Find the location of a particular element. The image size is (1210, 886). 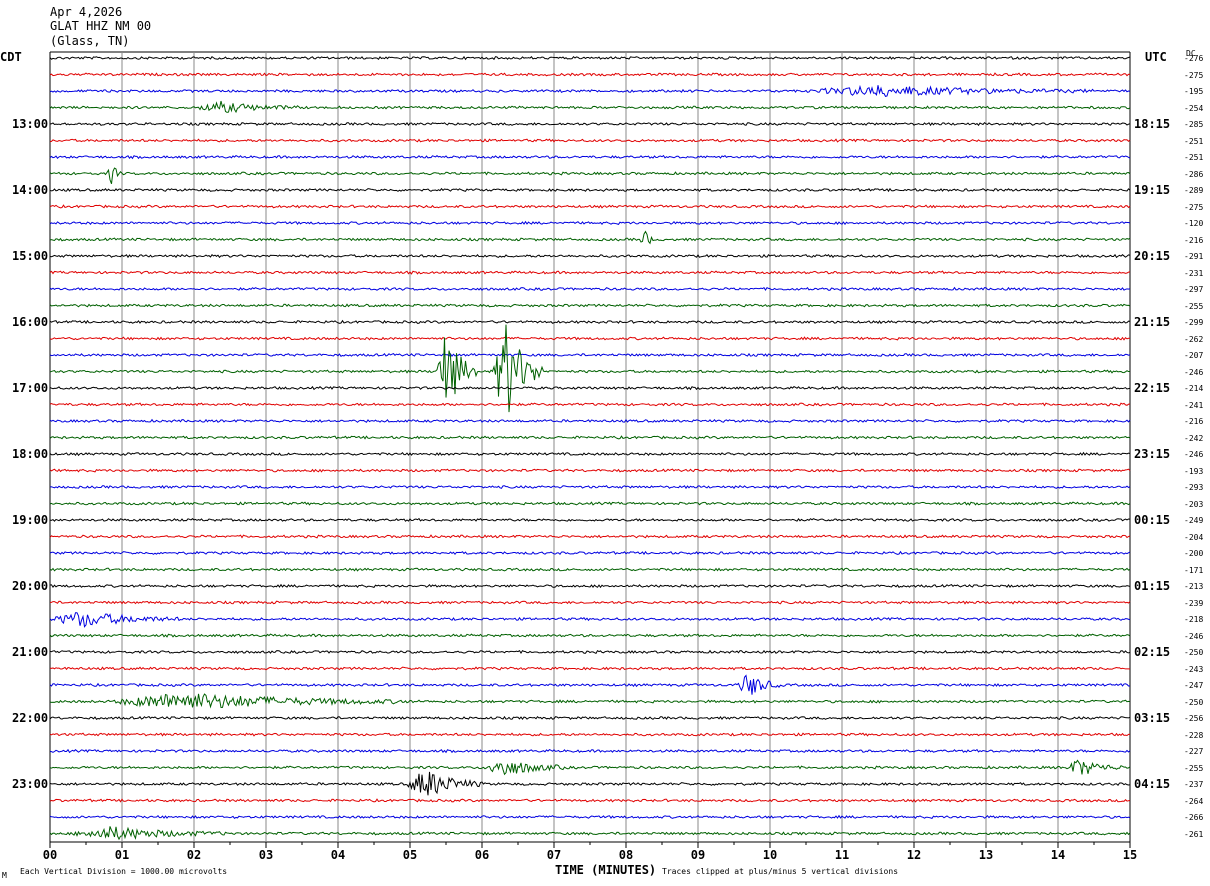

x-tick-label: 13 is located at coordinates (986, 855).